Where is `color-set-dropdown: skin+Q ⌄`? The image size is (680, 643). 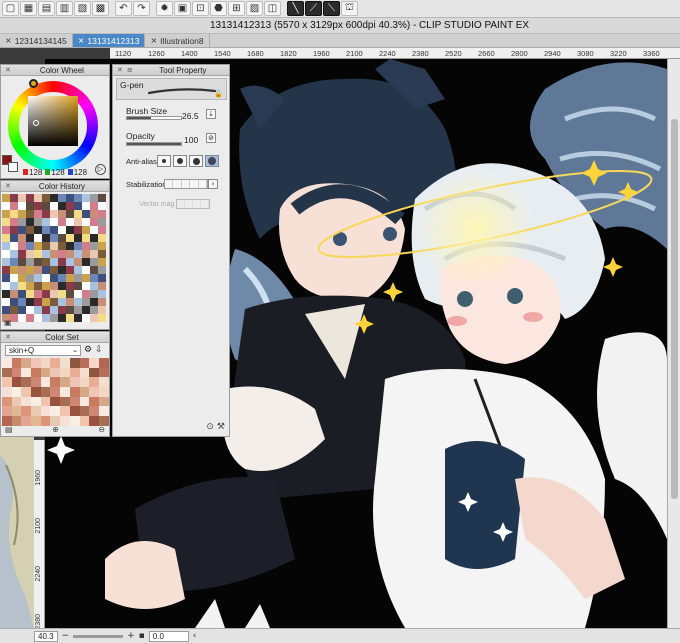 color-set-dropdown: skin+Q ⌄ is located at coordinates (43, 350).